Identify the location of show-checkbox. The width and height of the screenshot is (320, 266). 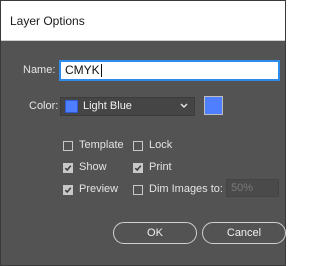
(68, 168).